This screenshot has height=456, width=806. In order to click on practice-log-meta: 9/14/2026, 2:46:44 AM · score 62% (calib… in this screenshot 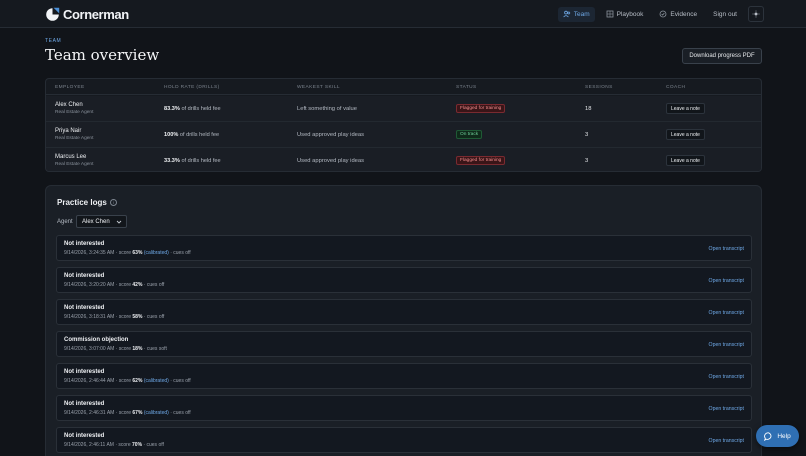, I will do `click(127, 381)`.